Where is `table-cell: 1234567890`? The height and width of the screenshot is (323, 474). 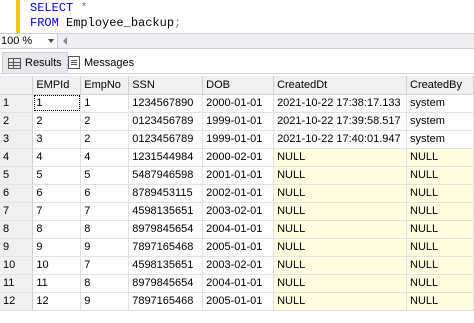 table-cell: 1234567890 is located at coordinates (166, 103).